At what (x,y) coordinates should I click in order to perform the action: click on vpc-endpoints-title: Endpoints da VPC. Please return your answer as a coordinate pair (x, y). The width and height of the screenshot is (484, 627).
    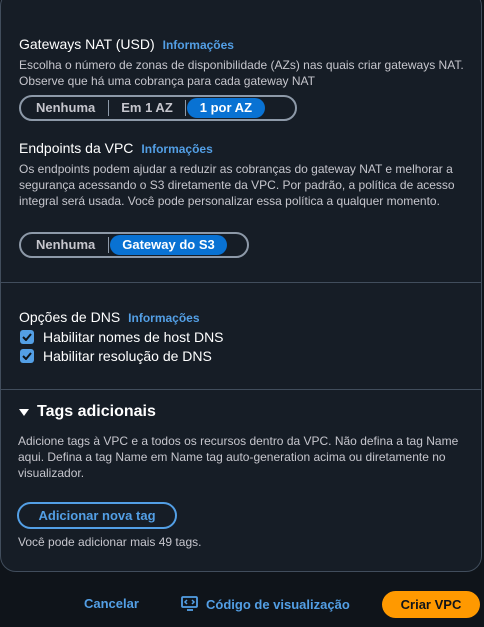
    Looking at the image, I should click on (76, 148).